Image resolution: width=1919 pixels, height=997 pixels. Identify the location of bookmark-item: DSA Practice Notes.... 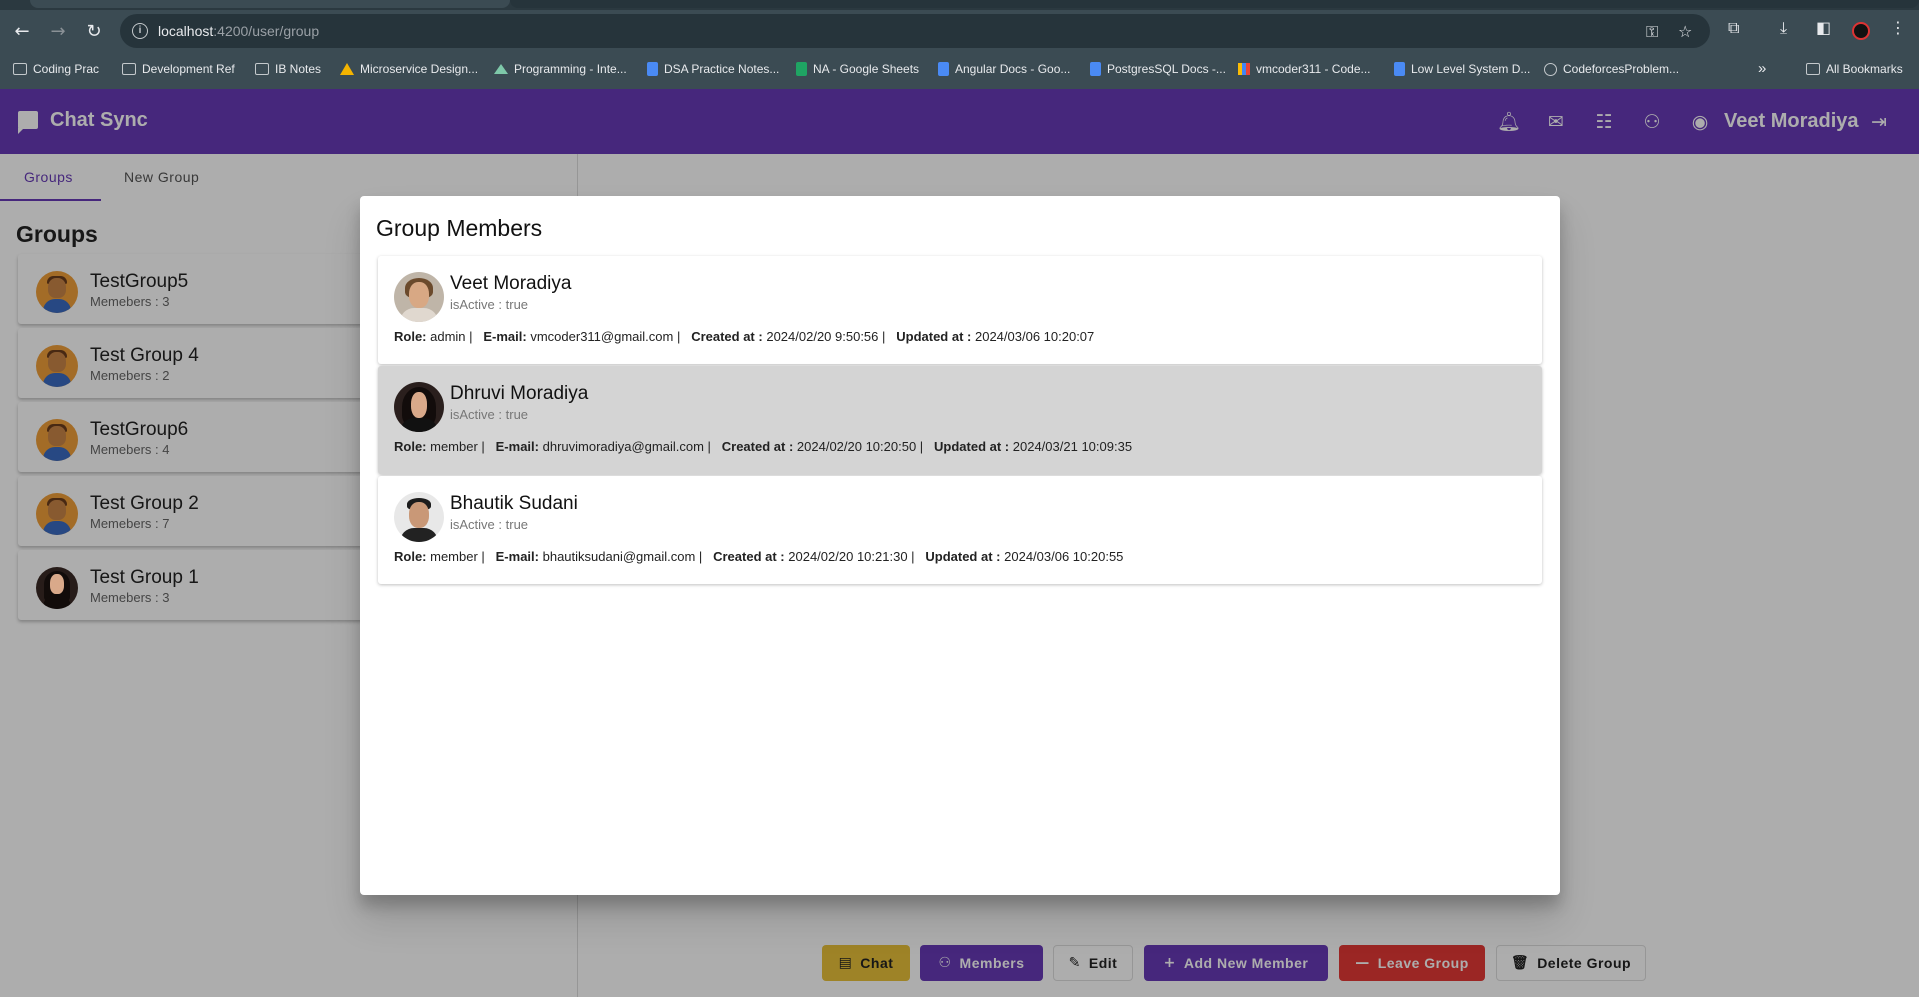
(713, 69).